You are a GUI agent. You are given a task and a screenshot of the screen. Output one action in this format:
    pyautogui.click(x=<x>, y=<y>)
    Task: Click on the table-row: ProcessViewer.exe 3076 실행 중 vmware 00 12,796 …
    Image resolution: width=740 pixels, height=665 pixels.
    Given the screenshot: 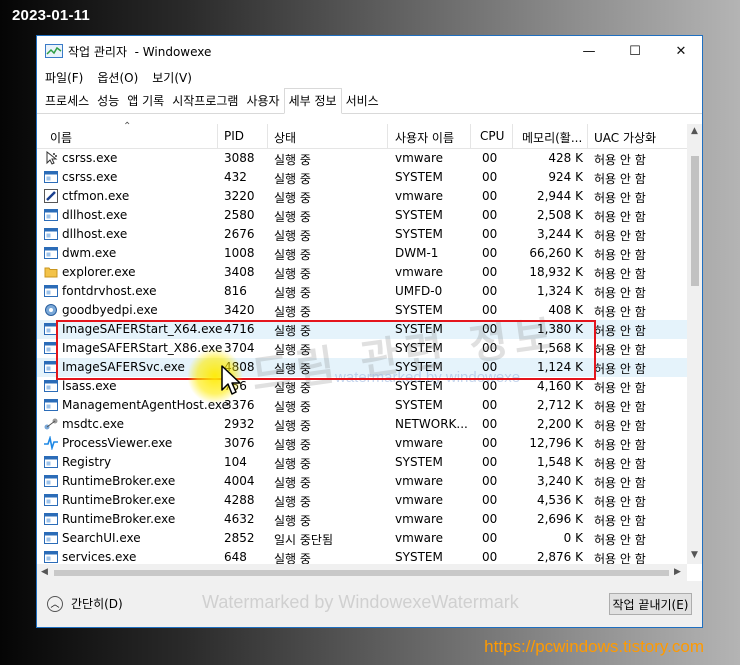 What is the action you would take?
    pyautogui.click(x=362, y=443)
    